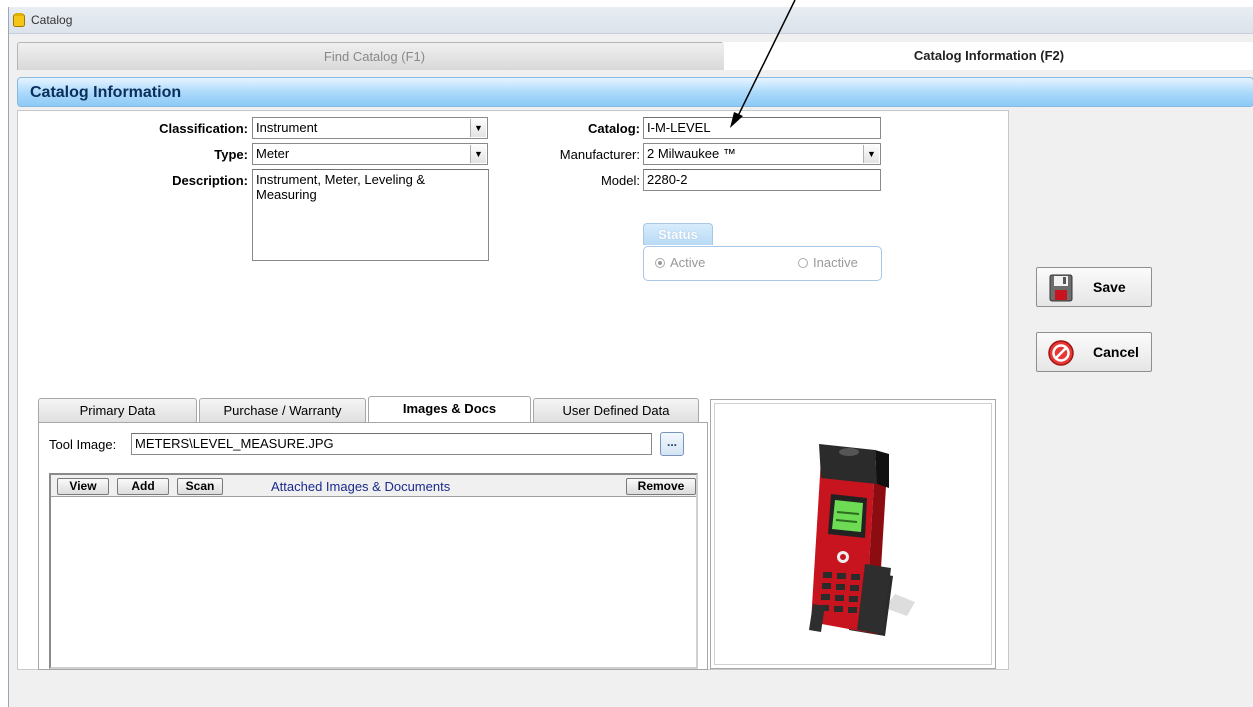 The width and height of the screenshot is (1253, 707). What do you see at coordinates (282, 411) in the screenshot?
I see `tab-purchase-warranty: Purchase / Warranty` at bounding box center [282, 411].